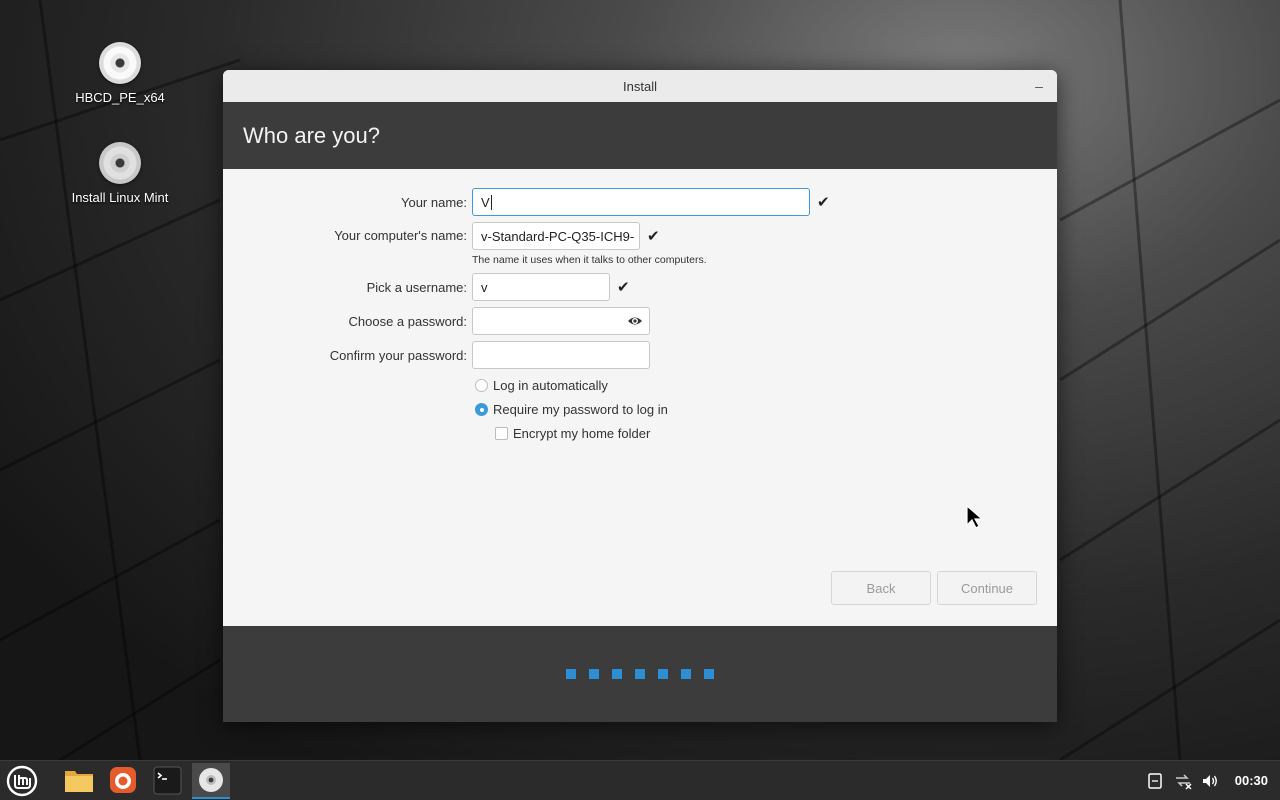  What do you see at coordinates (975, 517) in the screenshot?
I see `mouse-pointer-icon` at bounding box center [975, 517].